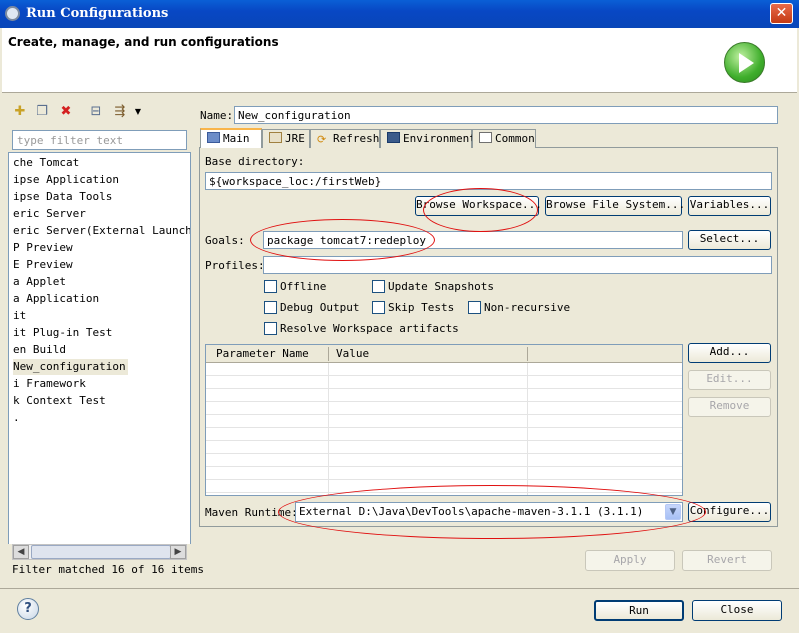  Describe the element at coordinates (20, 112) in the screenshot. I see `new-config-icon: ✚` at that location.